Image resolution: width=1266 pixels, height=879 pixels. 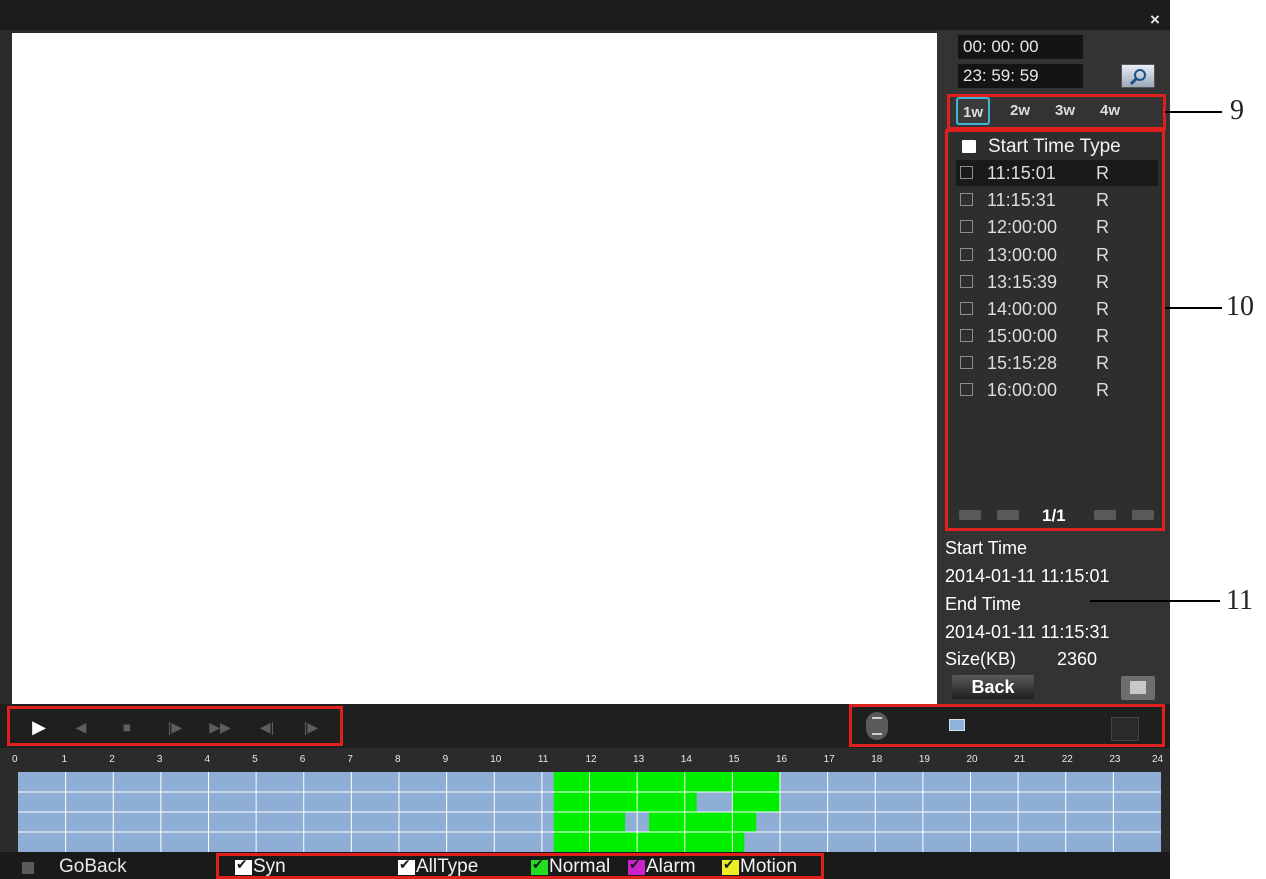 I want to click on close-icon: ×, so click(x=1155, y=20).